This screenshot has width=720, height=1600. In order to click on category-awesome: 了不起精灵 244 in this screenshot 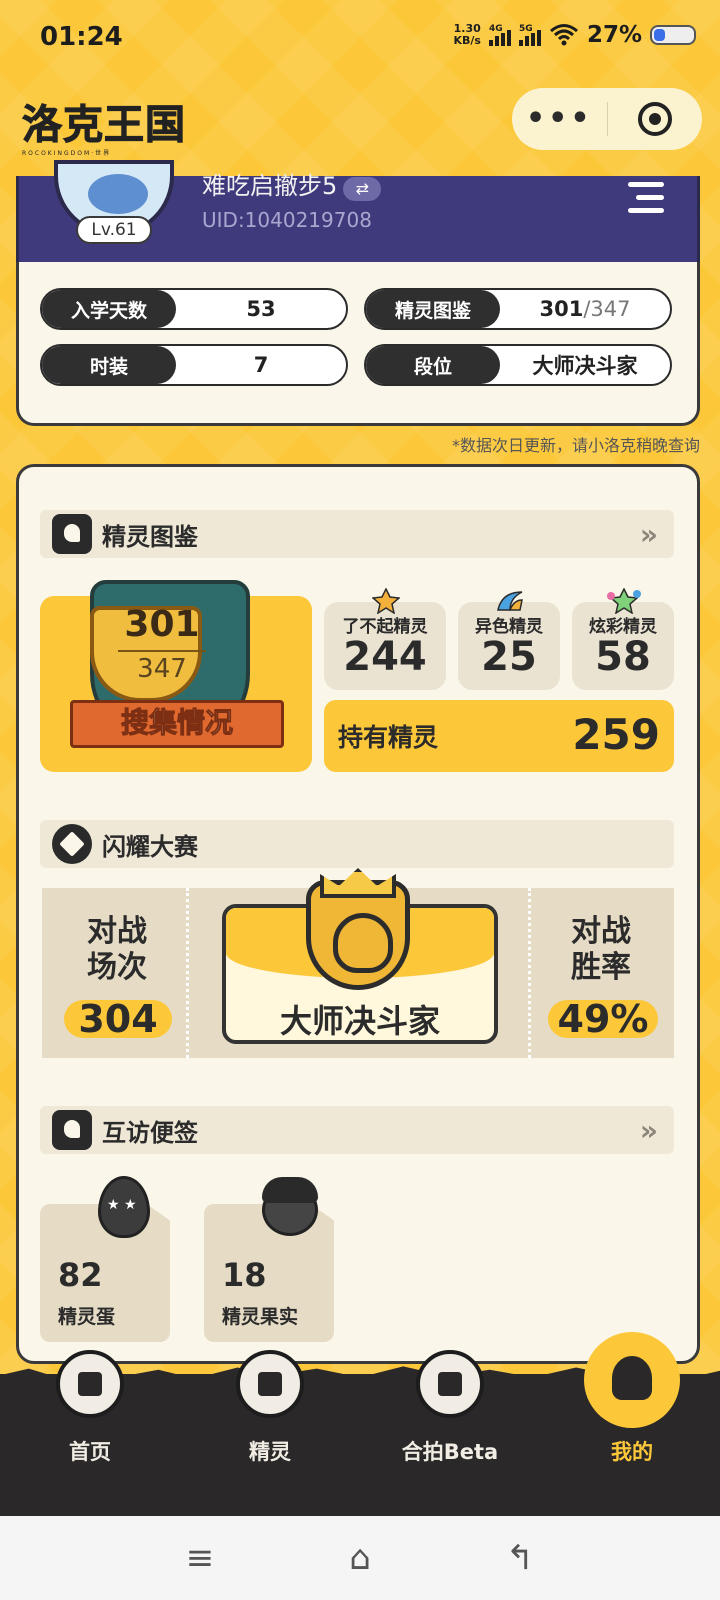, I will do `click(385, 639)`.